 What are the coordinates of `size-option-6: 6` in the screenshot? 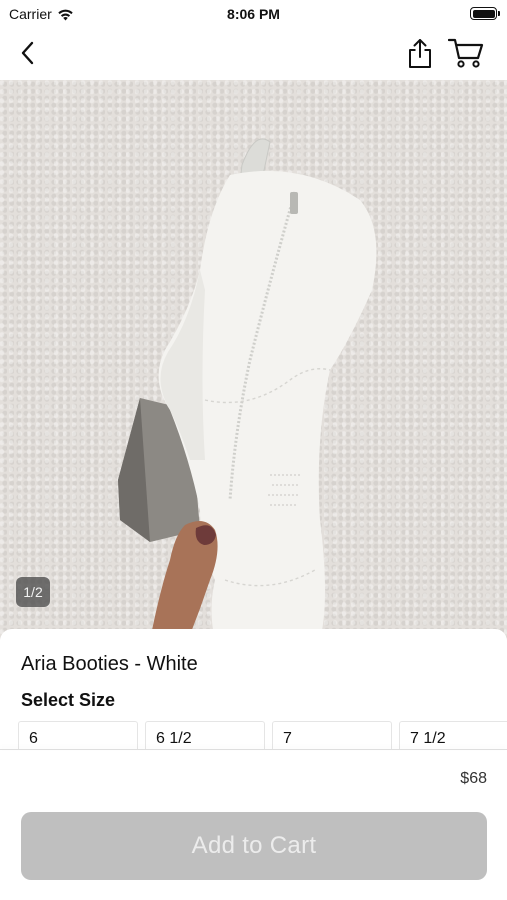 It's located at (78, 735).